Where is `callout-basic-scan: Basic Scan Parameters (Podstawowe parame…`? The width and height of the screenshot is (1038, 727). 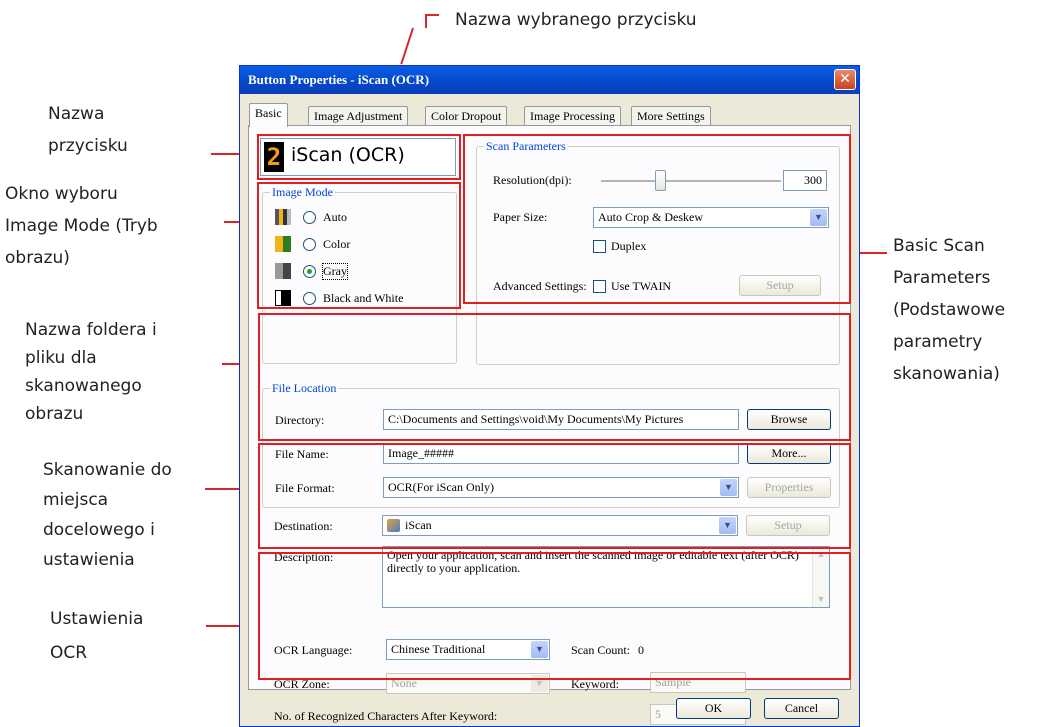
callout-basic-scan: Basic Scan Parameters (Podstawowe parame… is located at coordinates (949, 310).